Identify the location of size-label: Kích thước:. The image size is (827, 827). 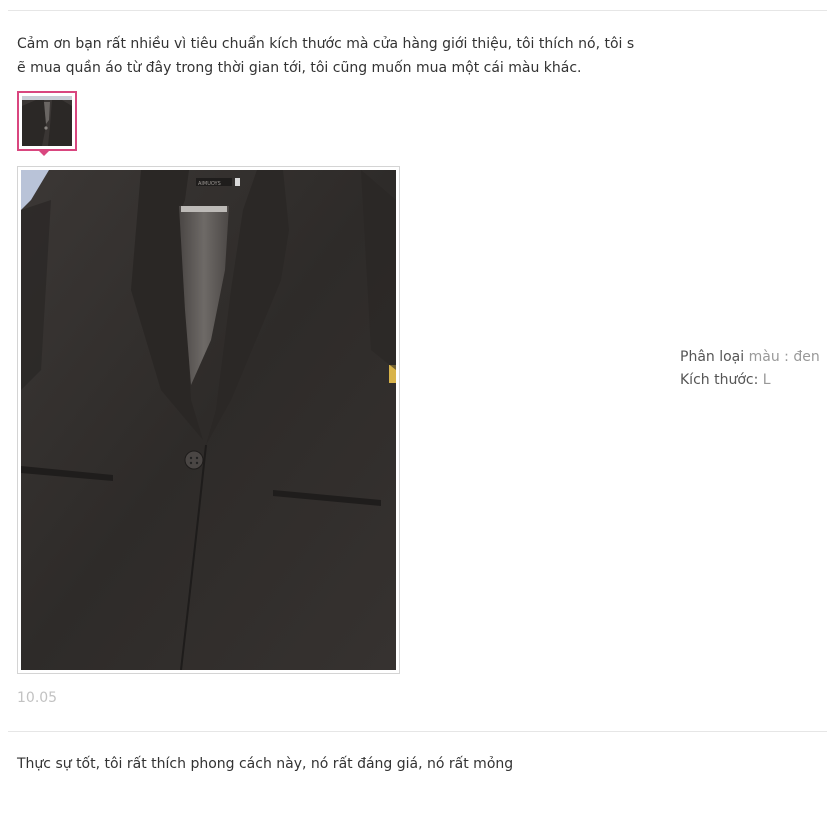
(719, 380).